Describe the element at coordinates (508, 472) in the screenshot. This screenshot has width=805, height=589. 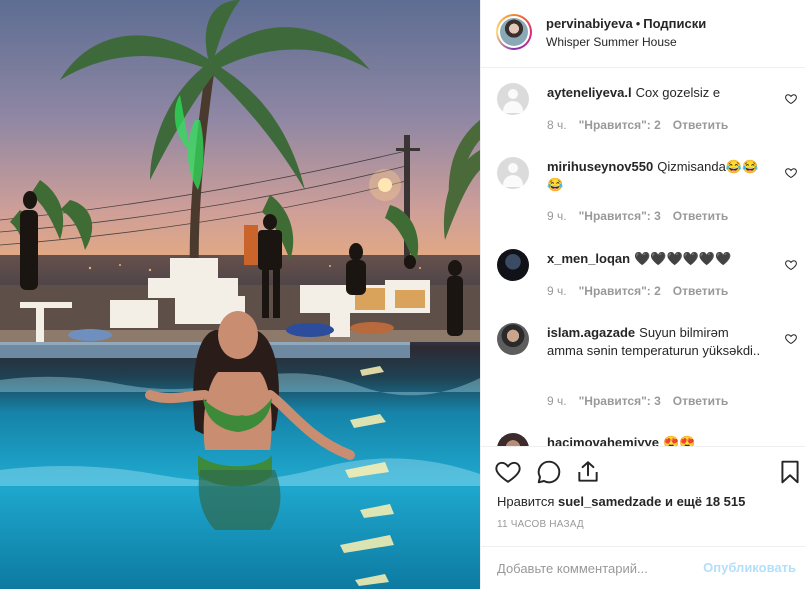
I see `heart-icon` at that location.